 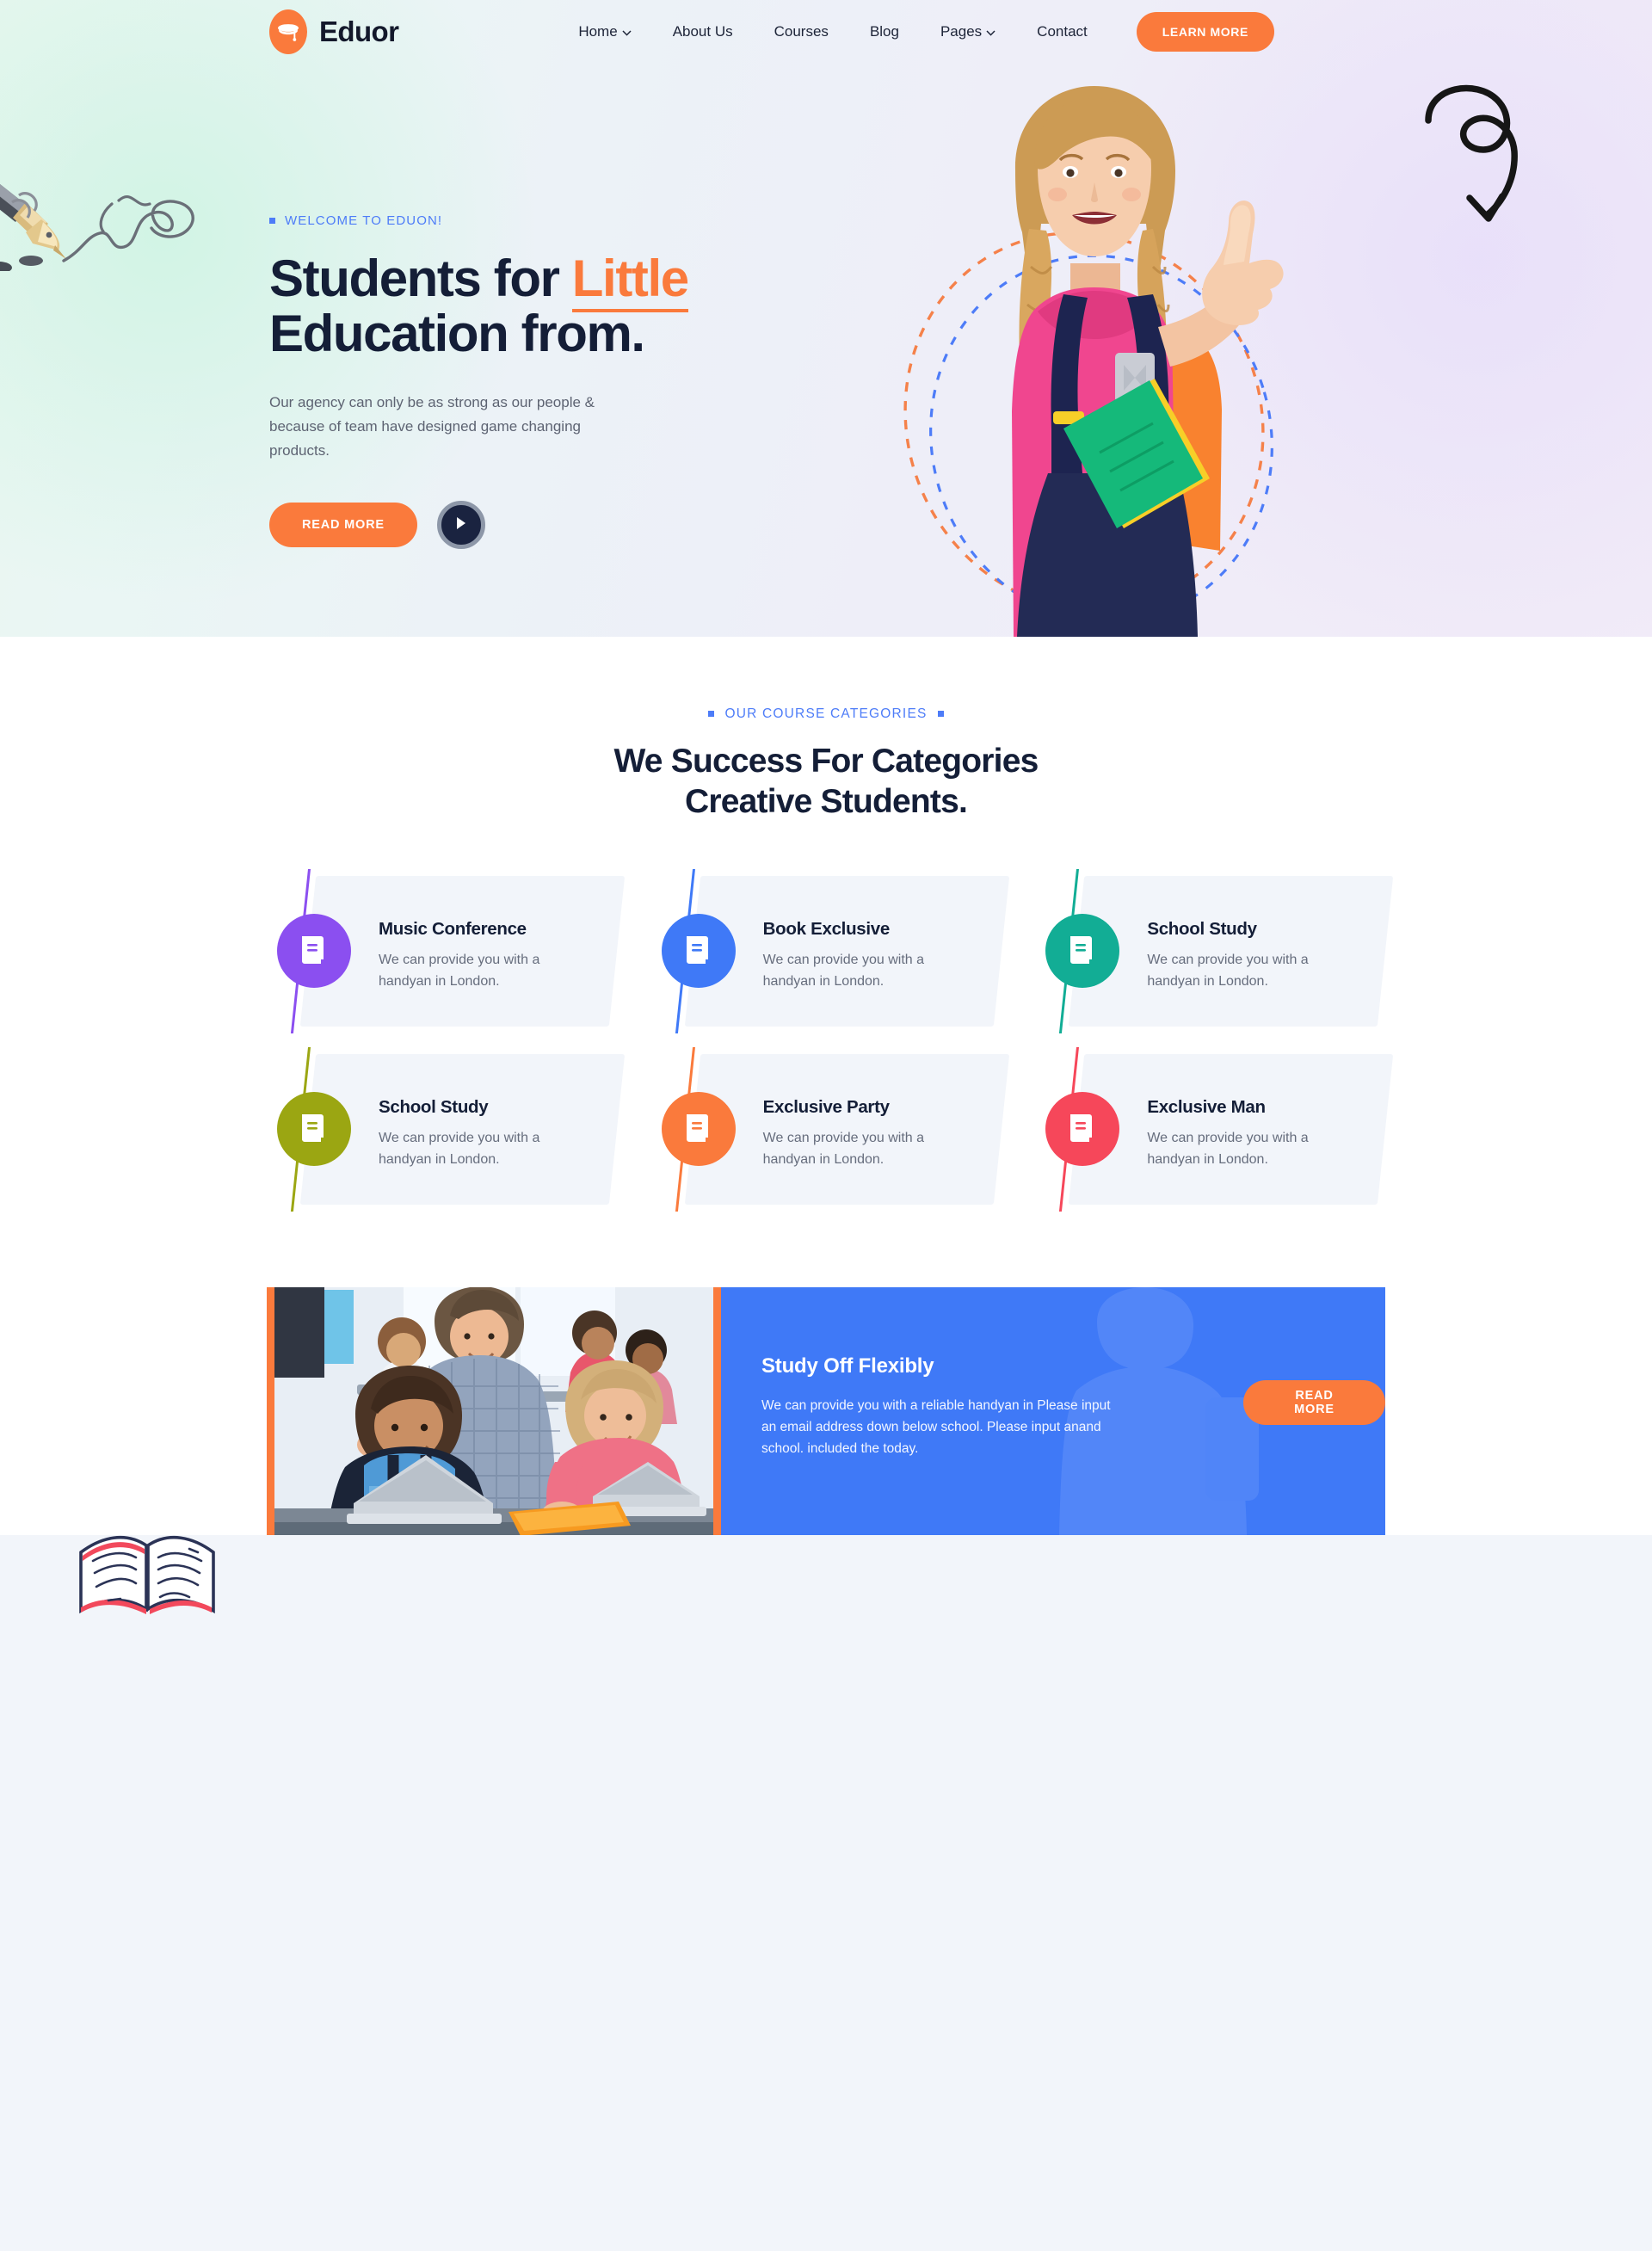 I want to click on bottom-strip-background, so click(x=826, y=2149).